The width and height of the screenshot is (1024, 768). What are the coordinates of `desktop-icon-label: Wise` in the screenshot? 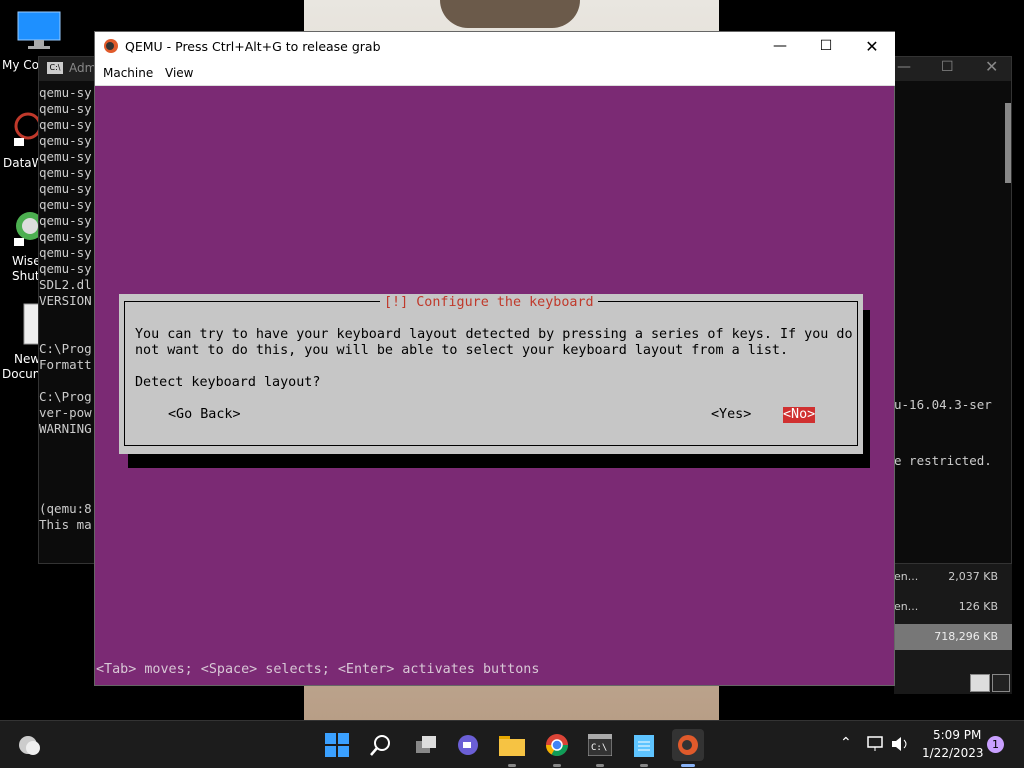 It's located at (26, 261).